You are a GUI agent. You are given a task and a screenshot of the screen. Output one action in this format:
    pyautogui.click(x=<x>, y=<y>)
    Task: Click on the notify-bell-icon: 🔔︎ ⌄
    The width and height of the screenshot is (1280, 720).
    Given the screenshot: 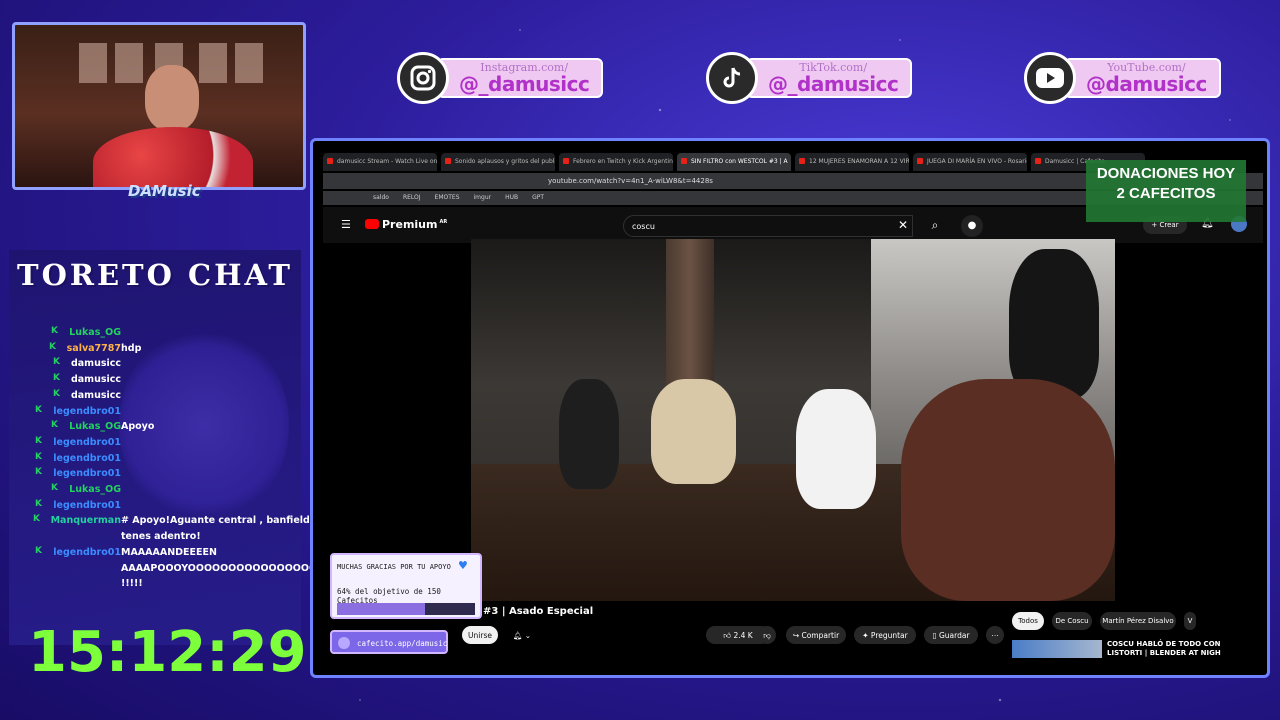 What is the action you would take?
    pyautogui.click(x=522, y=635)
    